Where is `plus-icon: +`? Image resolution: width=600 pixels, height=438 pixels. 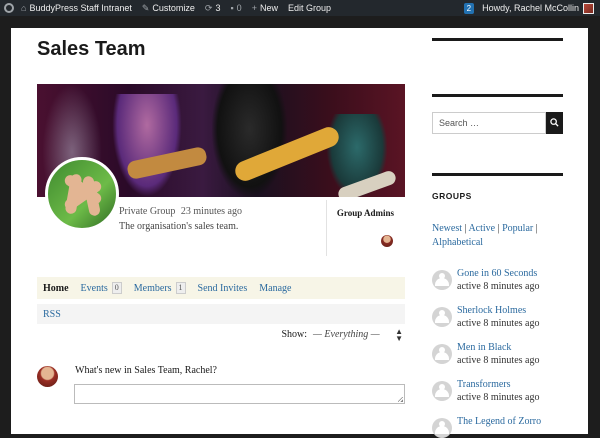 plus-icon: + is located at coordinates (254, 8).